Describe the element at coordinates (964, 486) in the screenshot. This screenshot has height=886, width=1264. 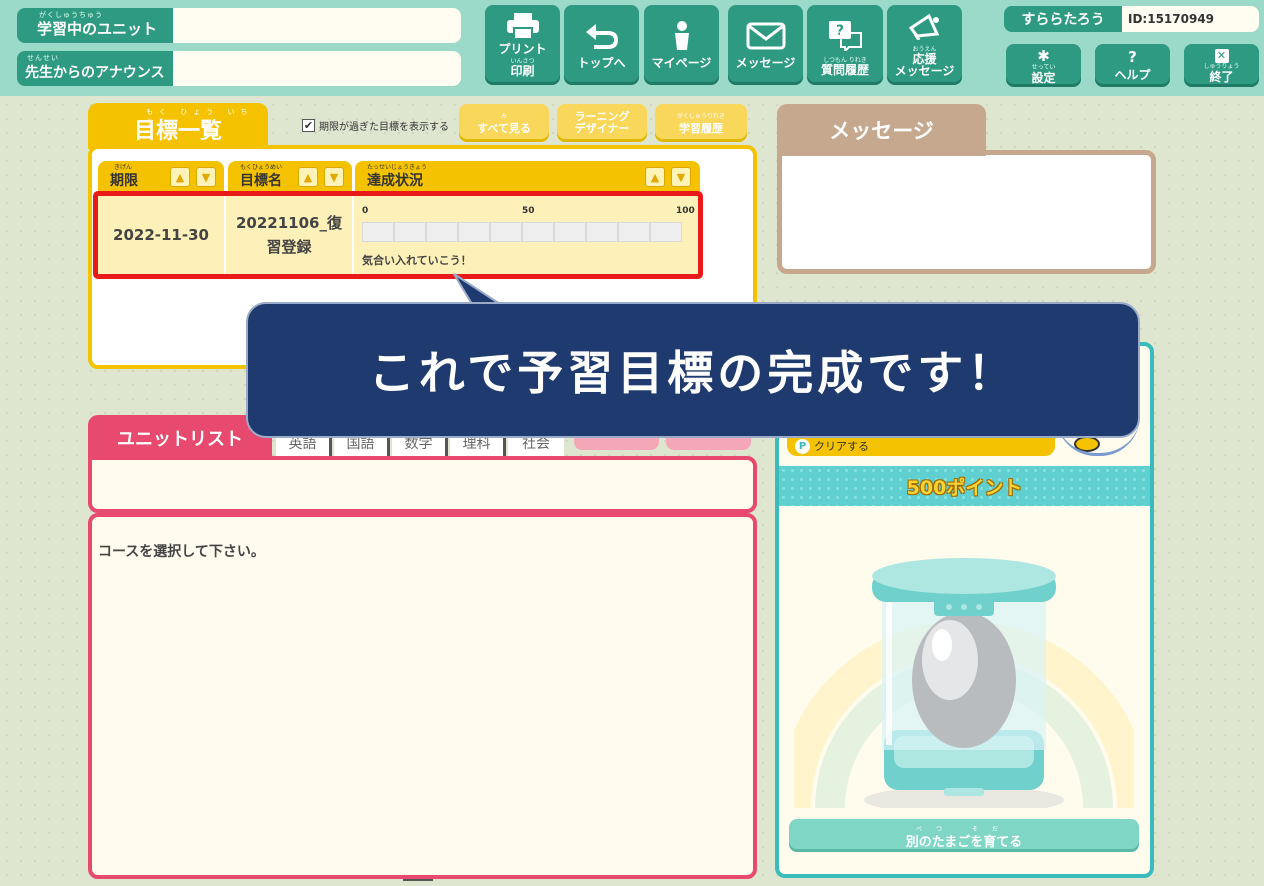
I see `points-display: 500ポイント` at that location.